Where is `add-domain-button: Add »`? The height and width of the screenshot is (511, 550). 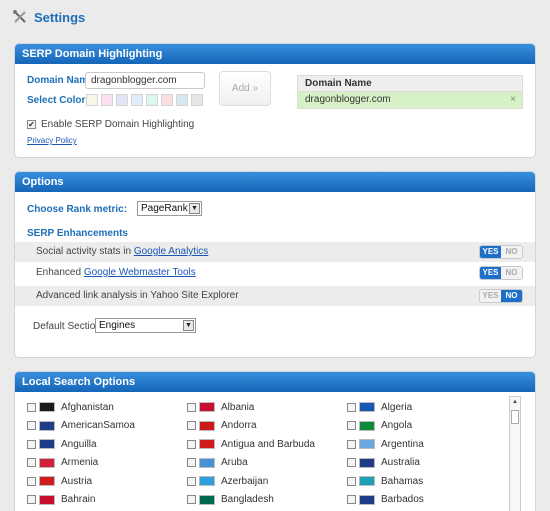 add-domain-button: Add » is located at coordinates (245, 88).